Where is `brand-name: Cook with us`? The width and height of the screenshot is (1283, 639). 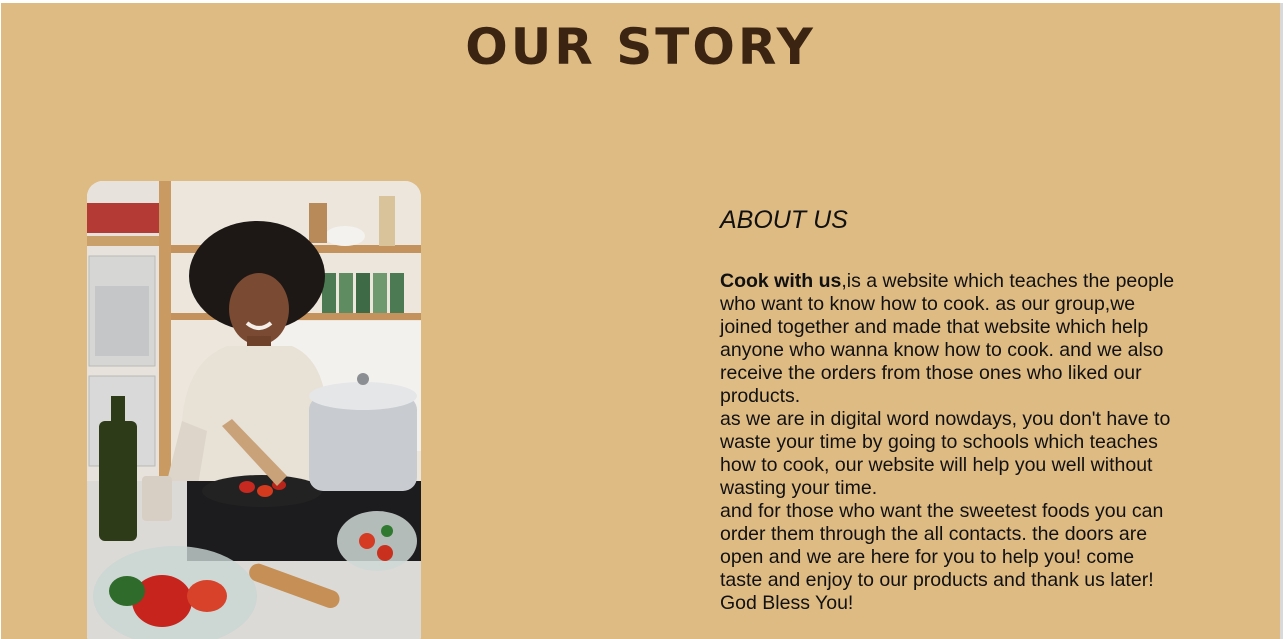
brand-name: Cook with us is located at coordinates (781, 281).